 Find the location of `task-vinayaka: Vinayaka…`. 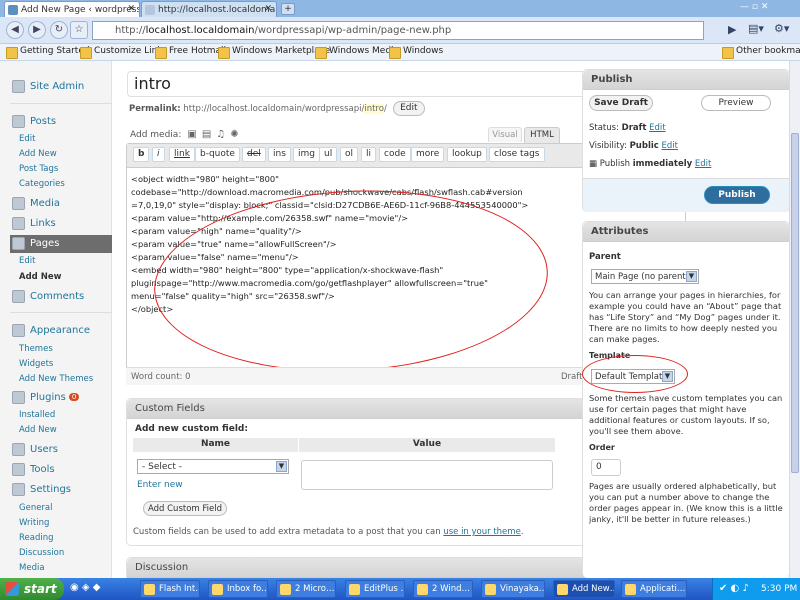

task-vinayaka: Vinayaka… is located at coordinates (513, 589).